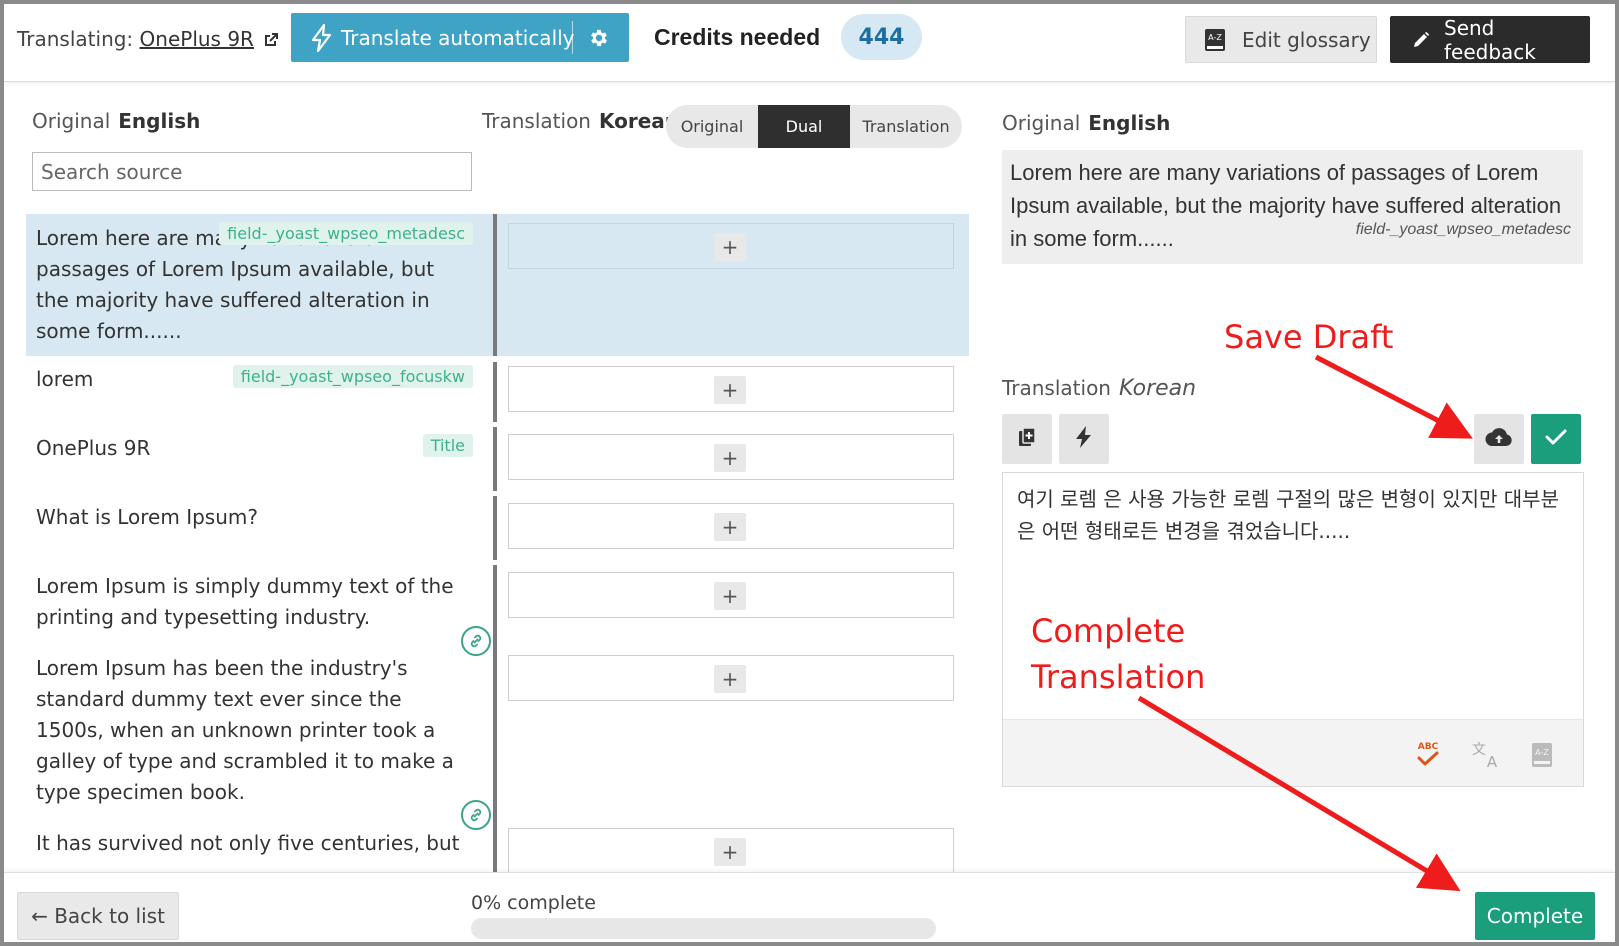  Describe the element at coordinates (1041, 123) in the screenshot. I see `editor-source-label: Original` at that location.